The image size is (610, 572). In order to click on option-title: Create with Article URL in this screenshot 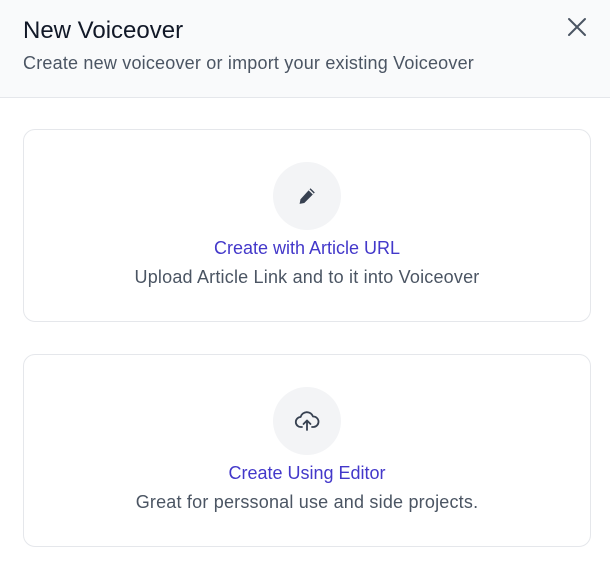, I will do `click(307, 248)`.